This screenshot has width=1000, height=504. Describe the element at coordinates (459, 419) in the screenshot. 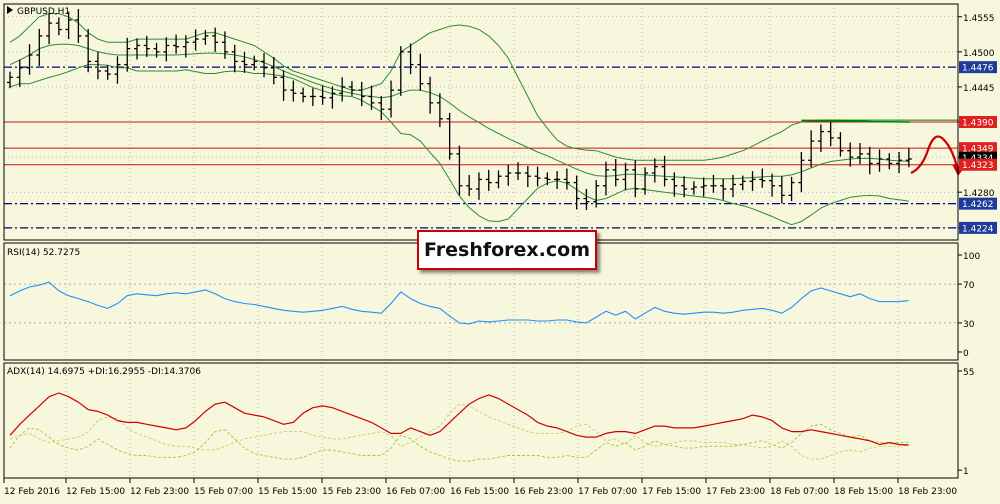

I see `adx-line` at that location.